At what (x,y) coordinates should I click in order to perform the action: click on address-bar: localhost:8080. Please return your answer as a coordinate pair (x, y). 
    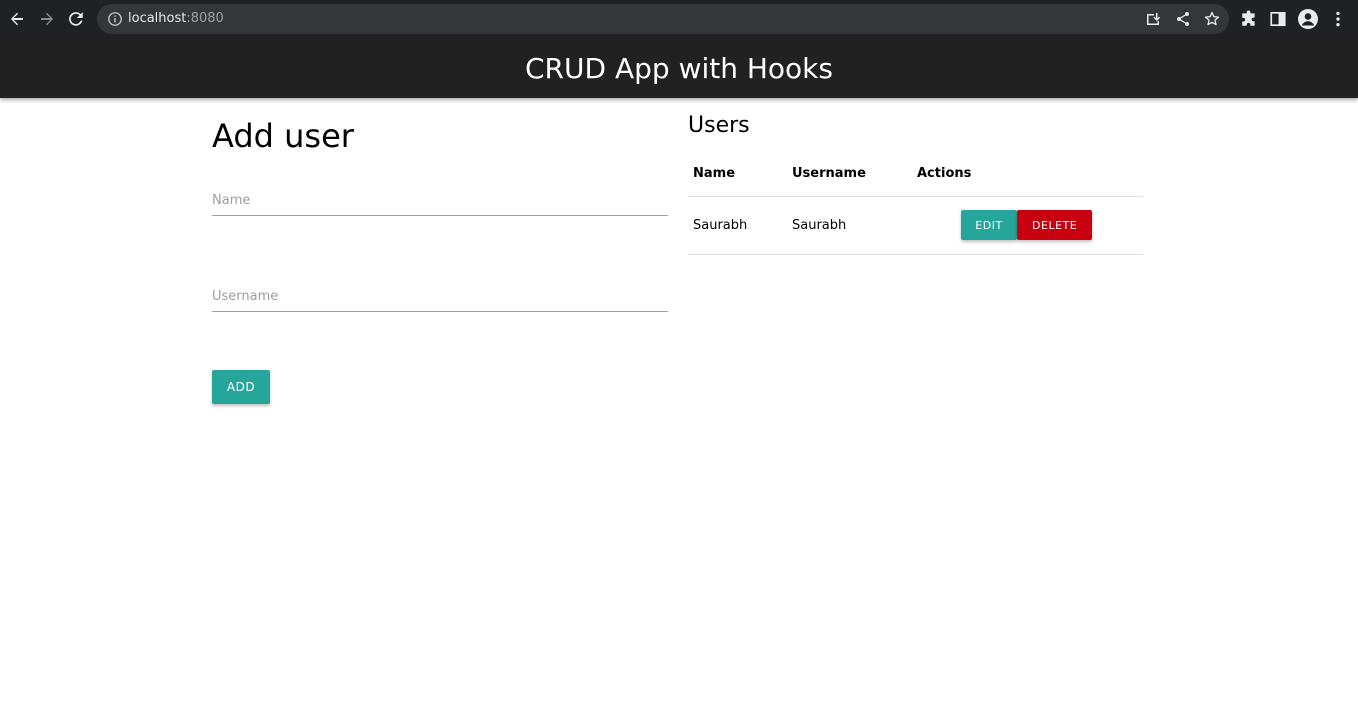
    Looking at the image, I should click on (663, 19).